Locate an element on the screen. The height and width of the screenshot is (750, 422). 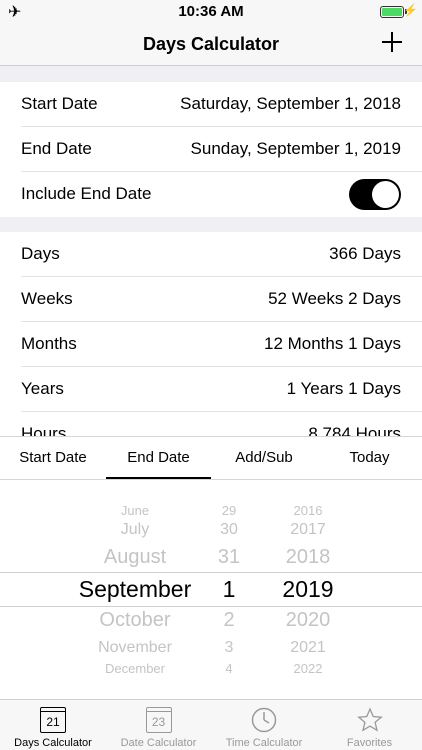
end-date-label: End Date is located at coordinates (56, 148).